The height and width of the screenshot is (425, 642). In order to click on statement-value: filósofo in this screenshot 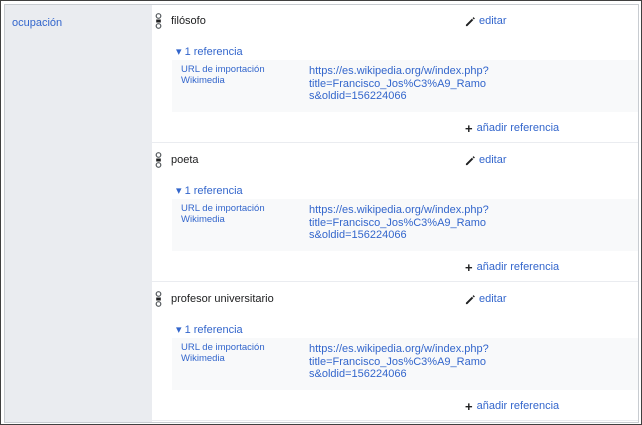, I will do `click(188, 21)`.